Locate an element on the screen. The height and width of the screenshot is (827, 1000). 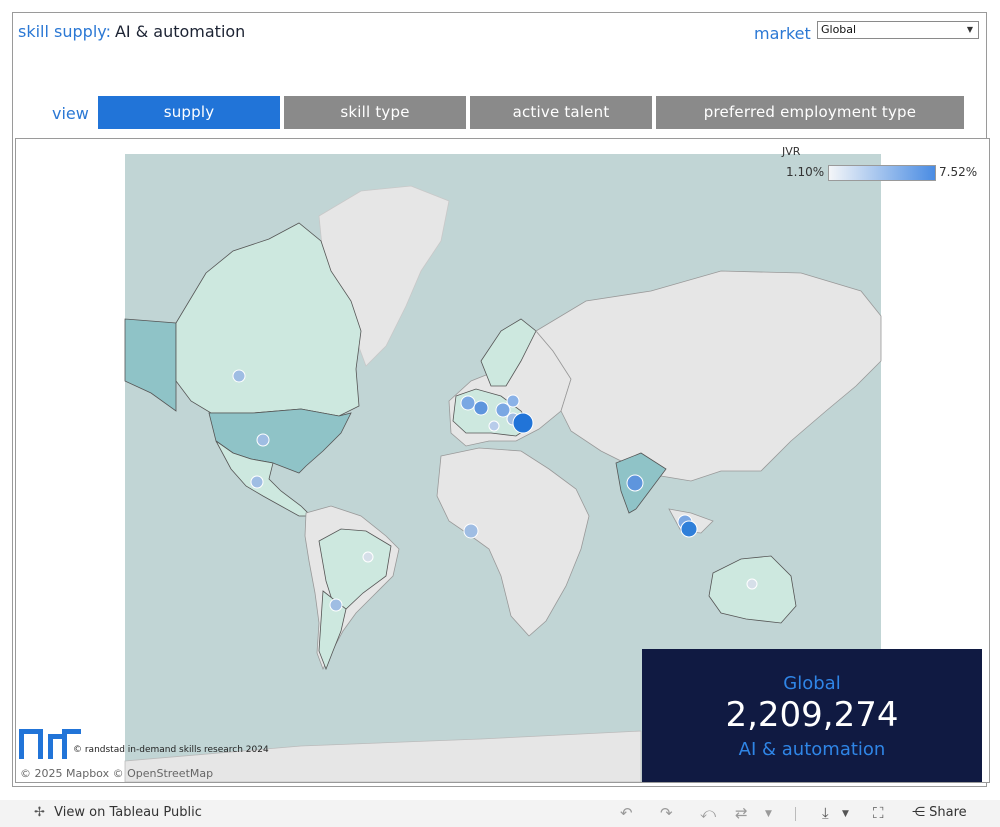
legend-color-bar is located at coordinates (882, 173).